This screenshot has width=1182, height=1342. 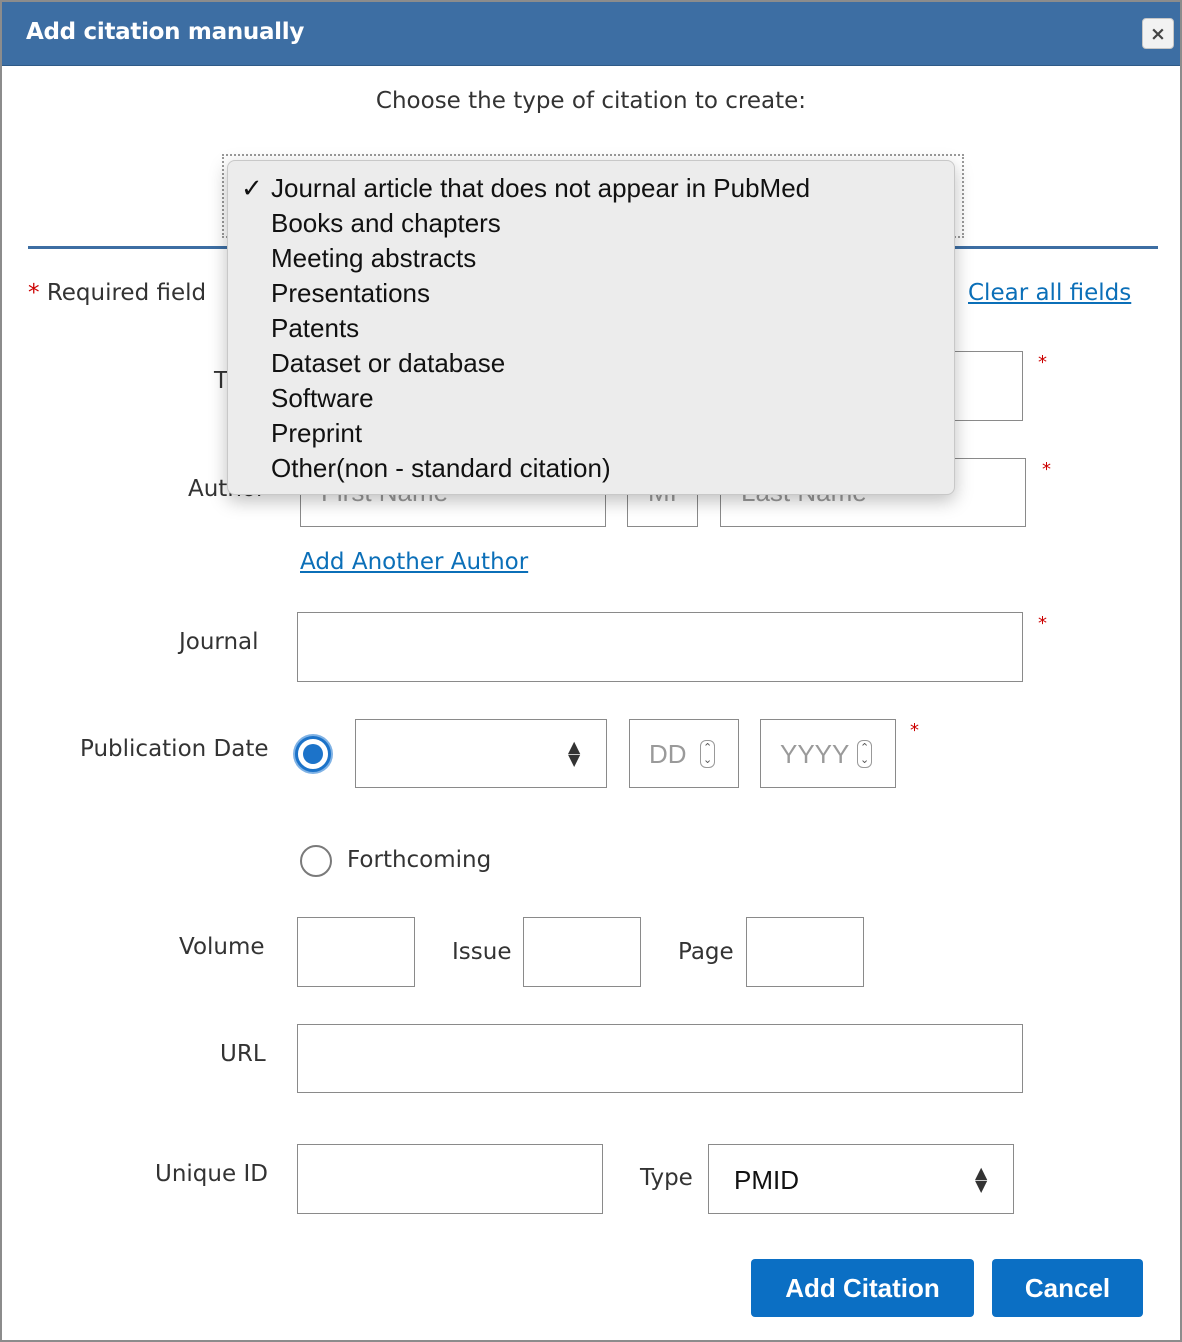 What do you see at coordinates (481, 753) in the screenshot?
I see `month-select: ▲ ▼` at bounding box center [481, 753].